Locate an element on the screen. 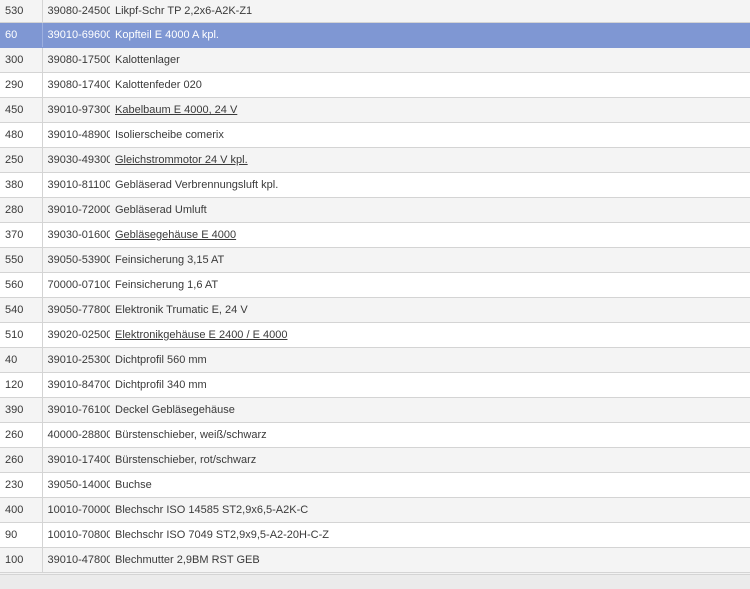 The width and height of the screenshot is (750, 589). position-cell: 560 is located at coordinates (21, 285).